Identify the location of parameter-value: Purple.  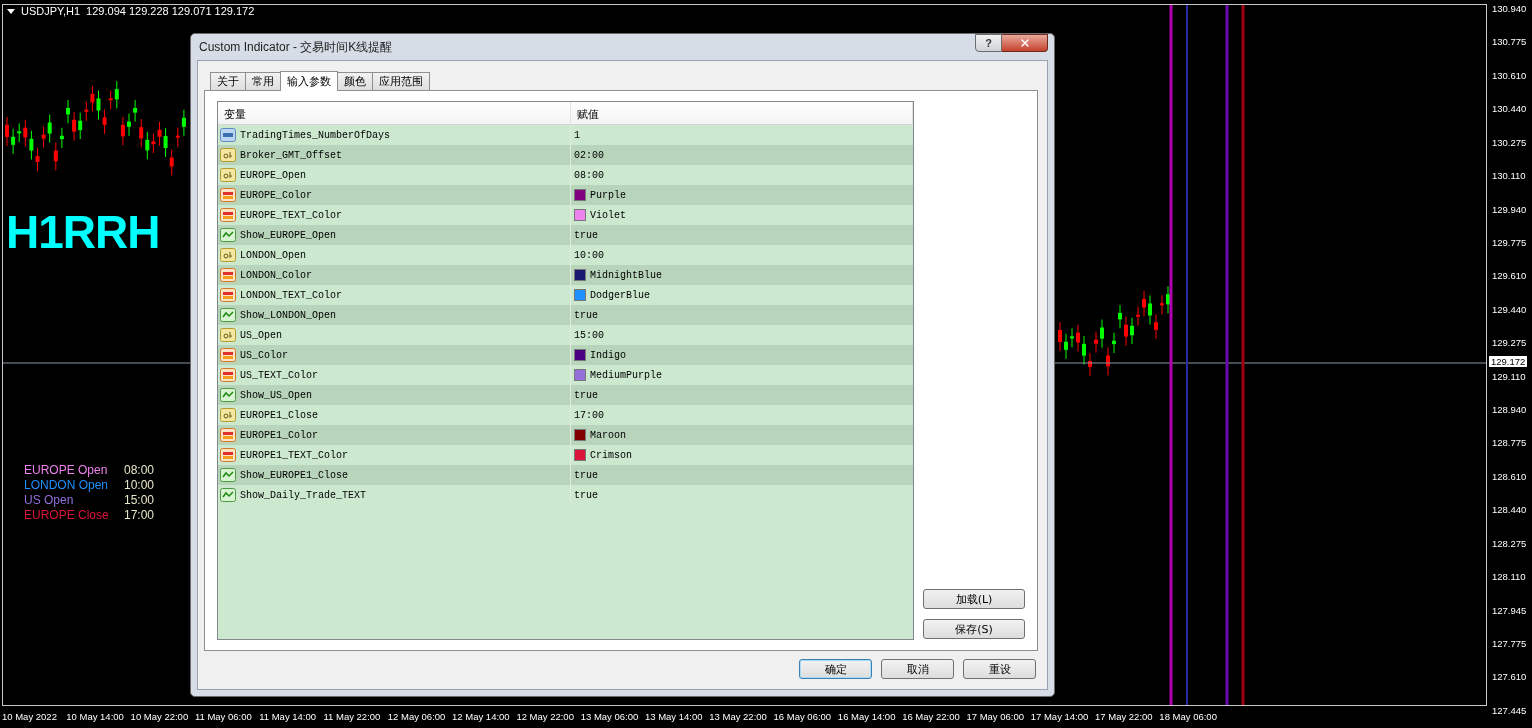
(608, 195).